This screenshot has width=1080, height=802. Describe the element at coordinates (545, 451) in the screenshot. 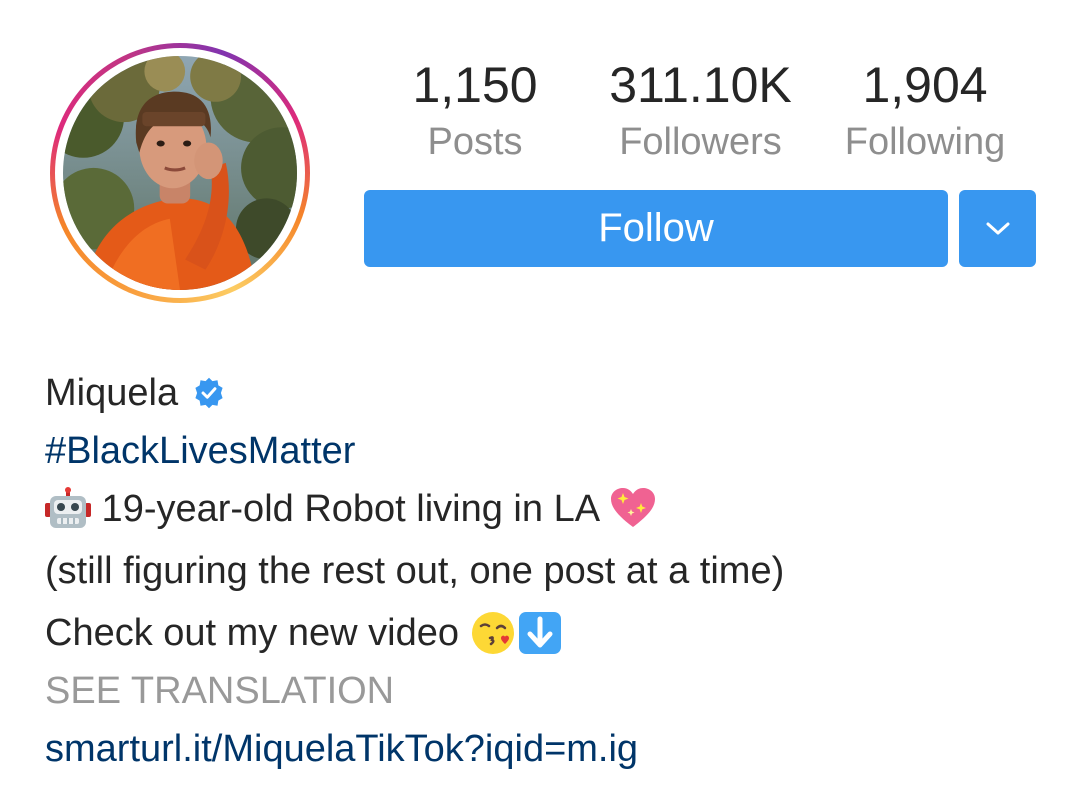

I see `bio-hashtag-line: #BlackLivesMatter` at that location.